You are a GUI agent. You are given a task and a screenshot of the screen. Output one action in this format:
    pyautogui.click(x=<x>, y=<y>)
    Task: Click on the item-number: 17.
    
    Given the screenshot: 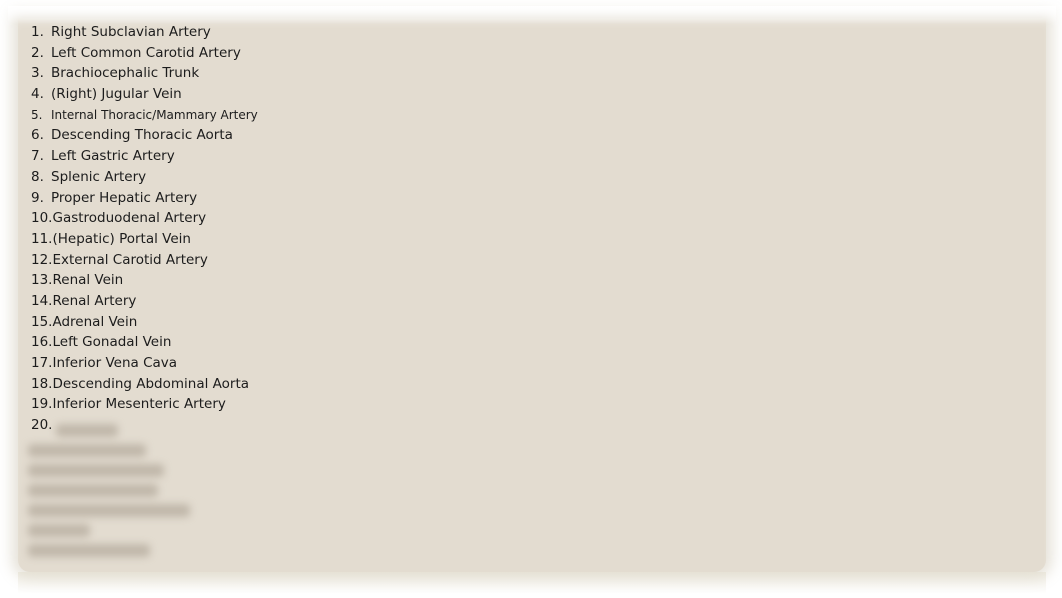 What is the action you would take?
    pyautogui.click(x=42, y=363)
    